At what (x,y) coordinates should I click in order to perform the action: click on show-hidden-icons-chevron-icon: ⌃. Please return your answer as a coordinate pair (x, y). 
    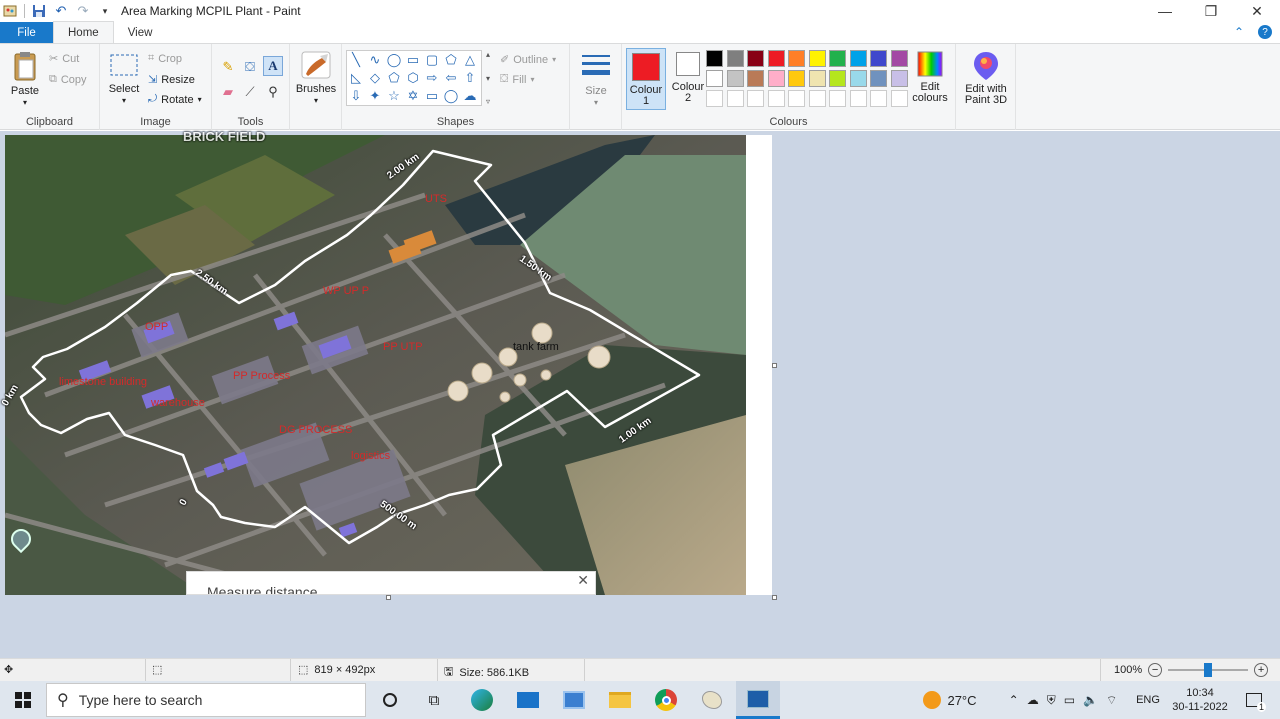
    Looking at the image, I should click on (1014, 700).